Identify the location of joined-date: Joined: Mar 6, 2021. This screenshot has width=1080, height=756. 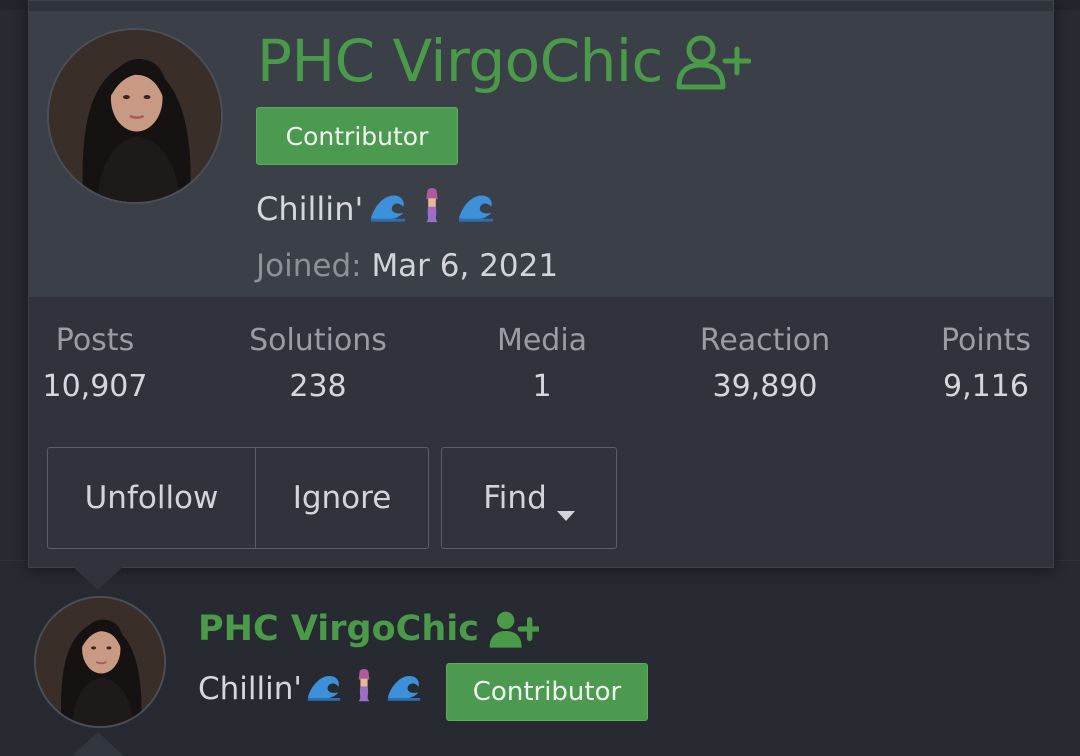
(407, 266).